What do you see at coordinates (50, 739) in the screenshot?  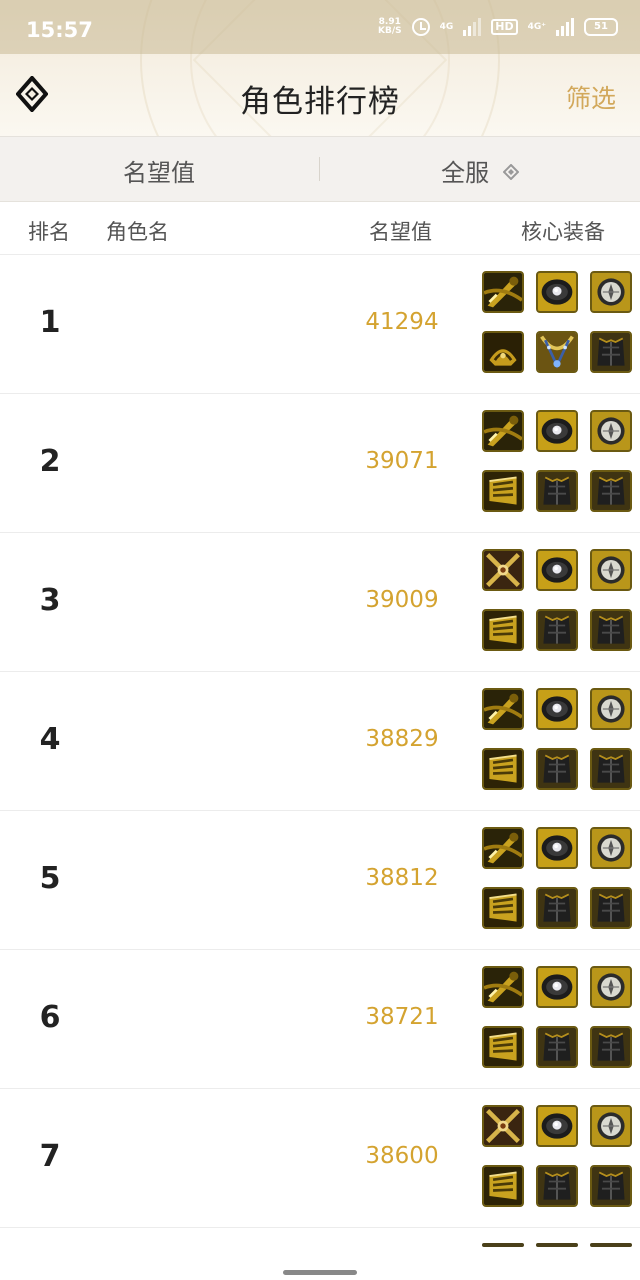 I see `rank-number: 4` at bounding box center [50, 739].